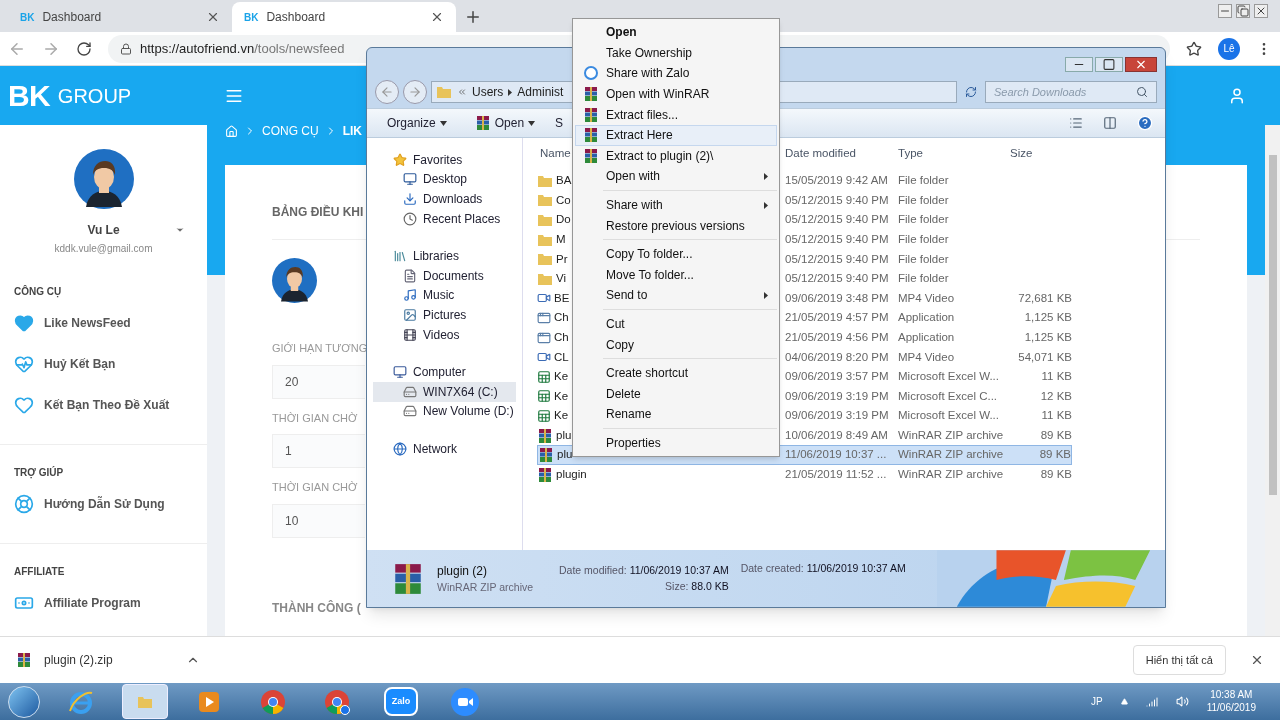 This screenshot has height=720, width=1280. What do you see at coordinates (676, 443) in the screenshot?
I see `menu-item: Properties` at bounding box center [676, 443].